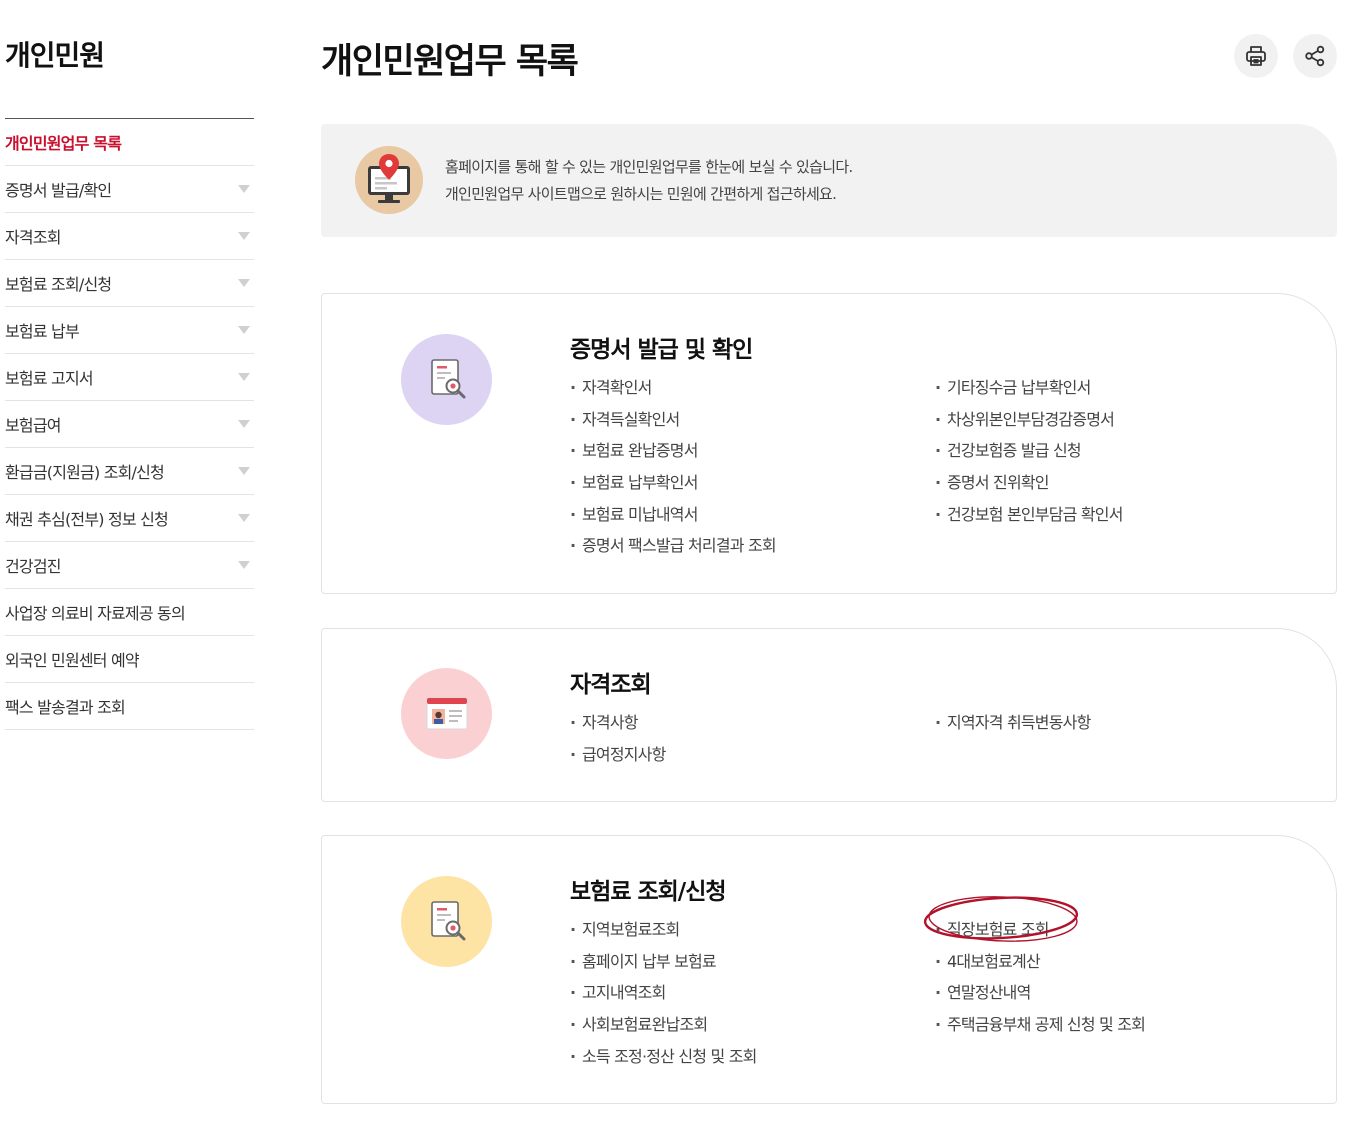 Image resolution: width=1363 pixels, height=1144 pixels. What do you see at coordinates (129, 142) in the screenshot?
I see `sidebar-item-civil-list: 개인민원업무 목록` at bounding box center [129, 142].